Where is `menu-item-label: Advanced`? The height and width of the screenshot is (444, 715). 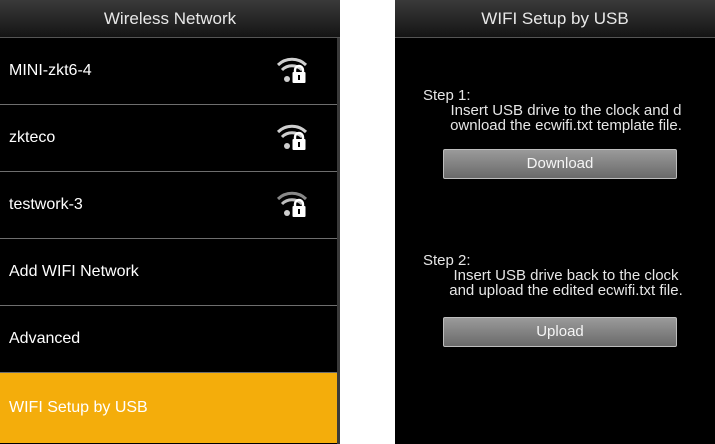
menu-item-label: Advanced is located at coordinates (45, 338).